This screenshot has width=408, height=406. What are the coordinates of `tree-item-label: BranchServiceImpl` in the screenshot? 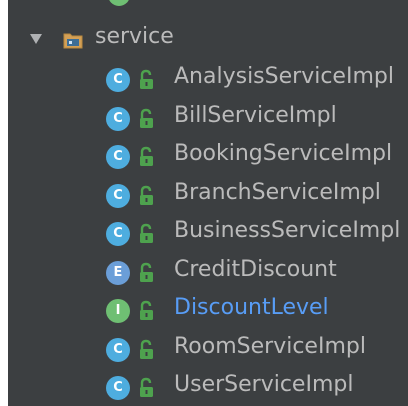 It's located at (277, 192).